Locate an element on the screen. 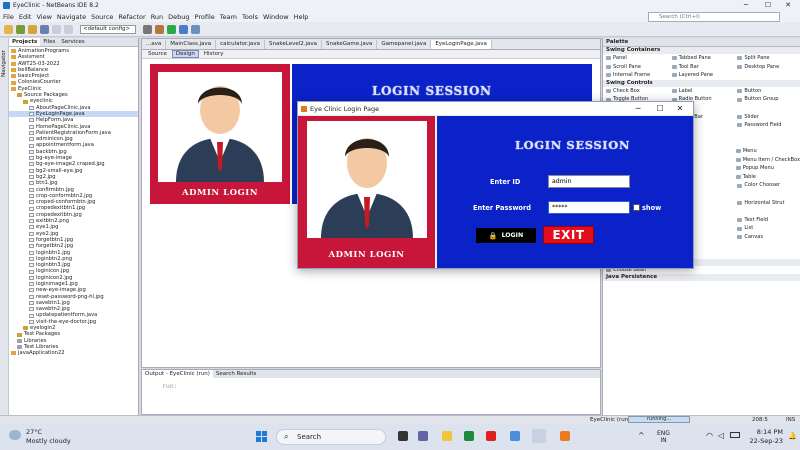 The width and height of the screenshot is (800, 450). palette-item: Layered Pane is located at coordinates (702, 75).